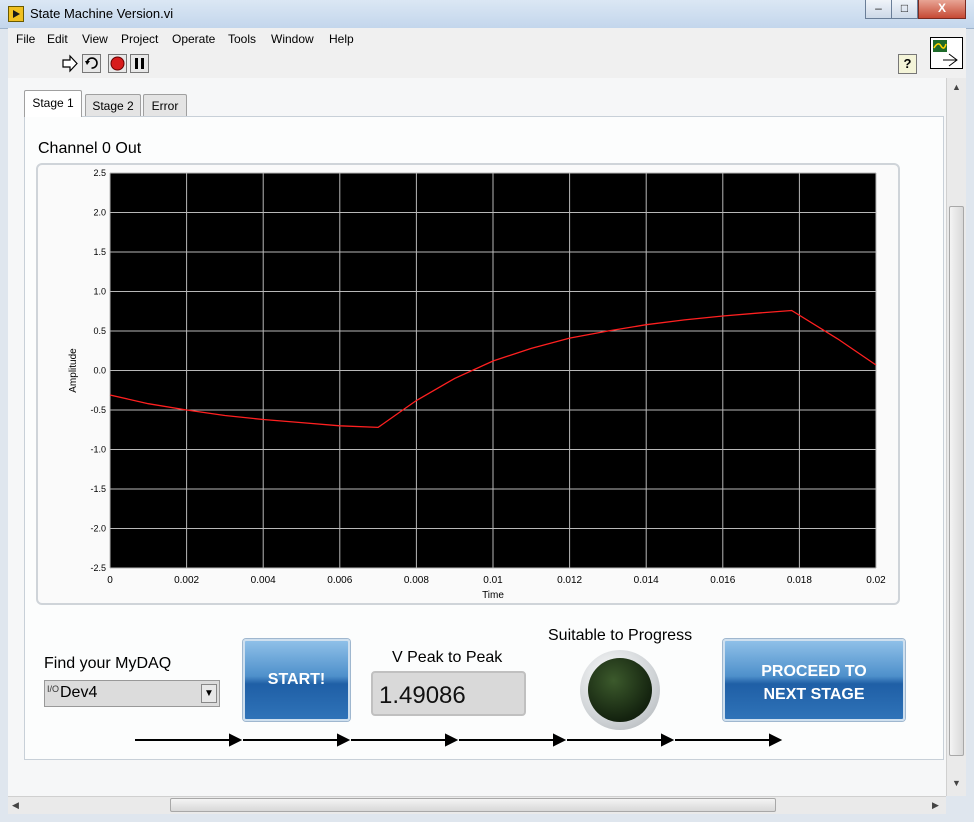  Describe the element at coordinates (15, 805) in the screenshot. I see `scroll-left-icon: ◀` at that location.